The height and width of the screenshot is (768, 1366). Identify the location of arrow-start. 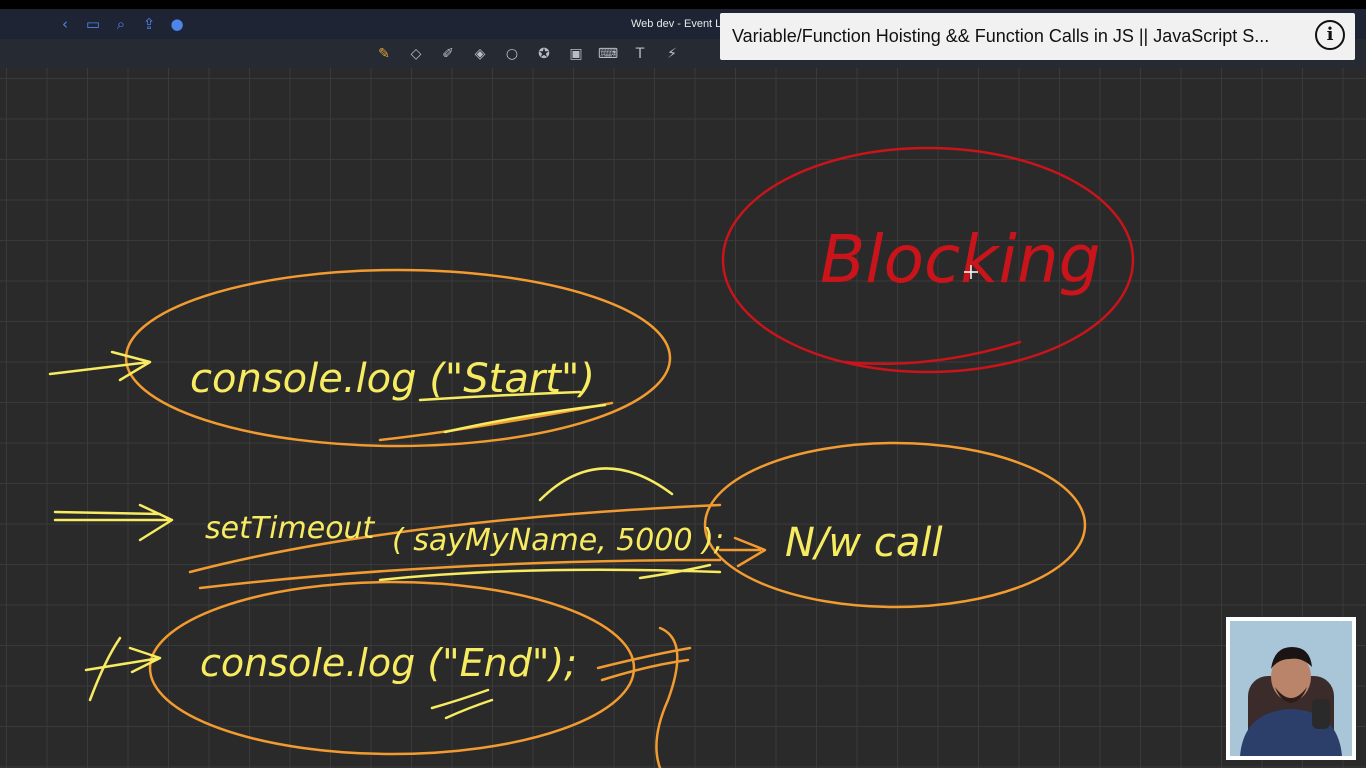
(100, 366).